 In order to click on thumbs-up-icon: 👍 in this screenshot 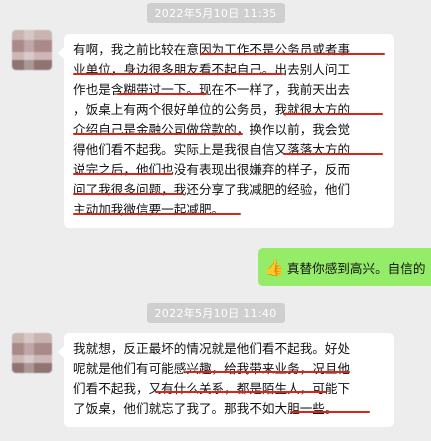, I will do `click(274, 267)`.